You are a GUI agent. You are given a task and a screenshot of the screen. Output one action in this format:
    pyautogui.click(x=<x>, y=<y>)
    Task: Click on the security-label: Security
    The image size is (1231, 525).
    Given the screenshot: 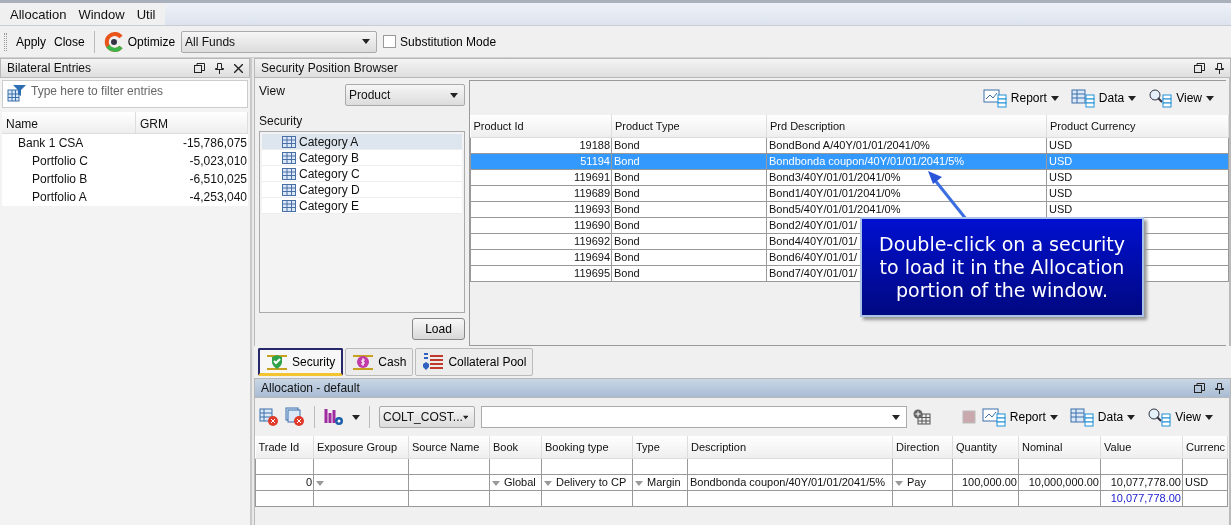 What is the action you would take?
    pyautogui.click(x=281, y=121)
    